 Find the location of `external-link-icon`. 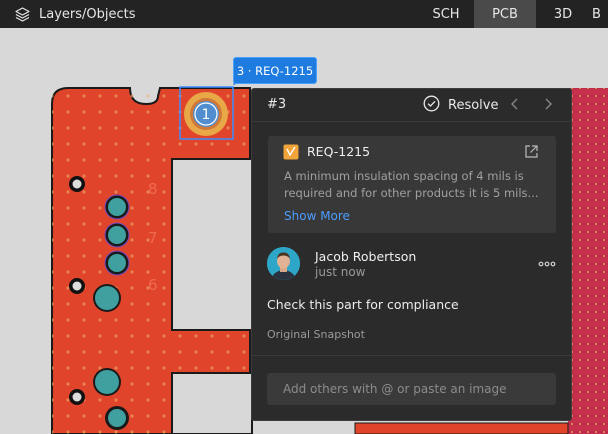

external-link-icon is located at coordinates (531, 153).